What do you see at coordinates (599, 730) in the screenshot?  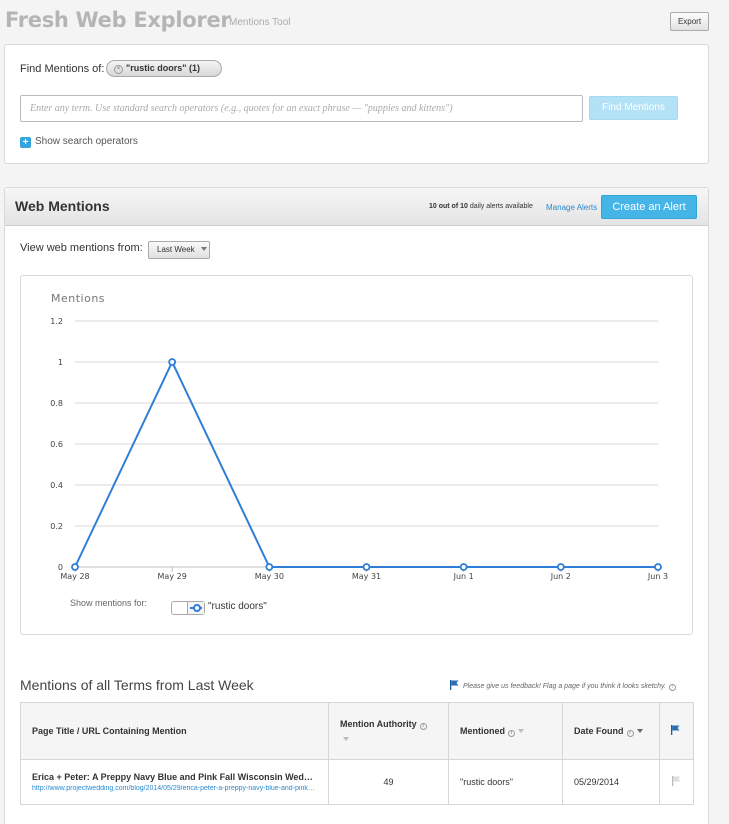 I see `column-header-label: Date Found` at bounding box center [599, 730].